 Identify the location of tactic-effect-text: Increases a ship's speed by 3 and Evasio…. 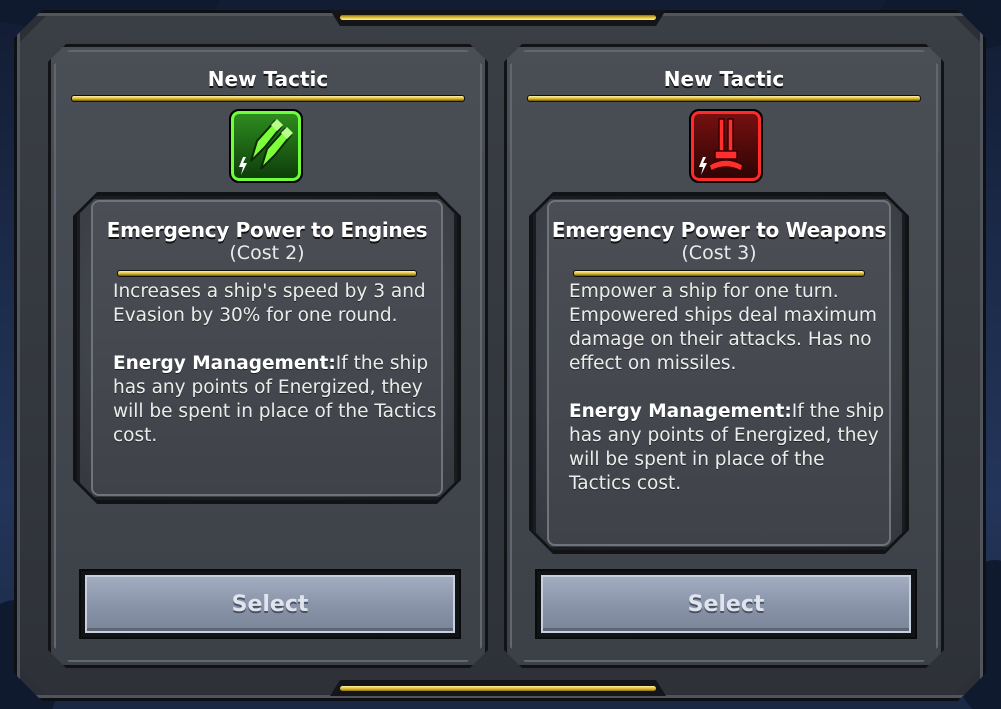
(269, 303).